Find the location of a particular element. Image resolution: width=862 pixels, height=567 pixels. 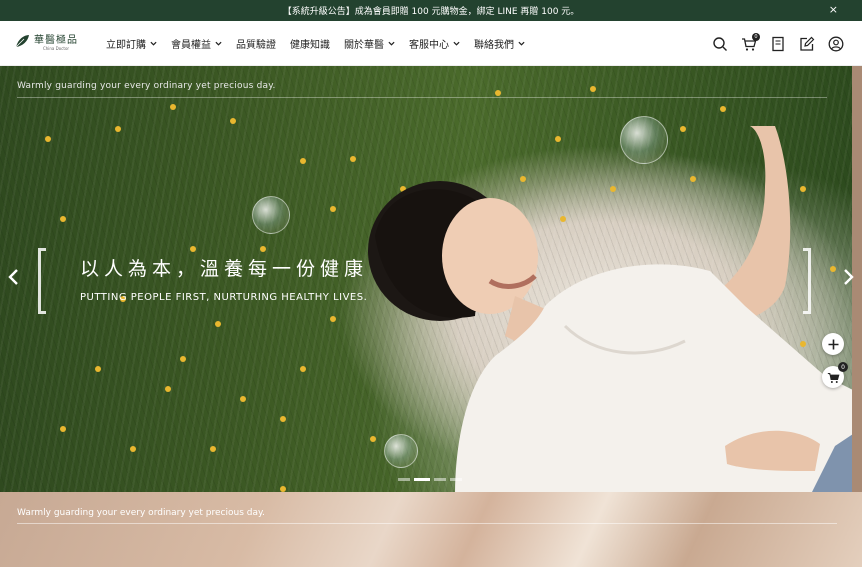

nav-item-2: 品質驗證 is located at coordinates (256, 43).